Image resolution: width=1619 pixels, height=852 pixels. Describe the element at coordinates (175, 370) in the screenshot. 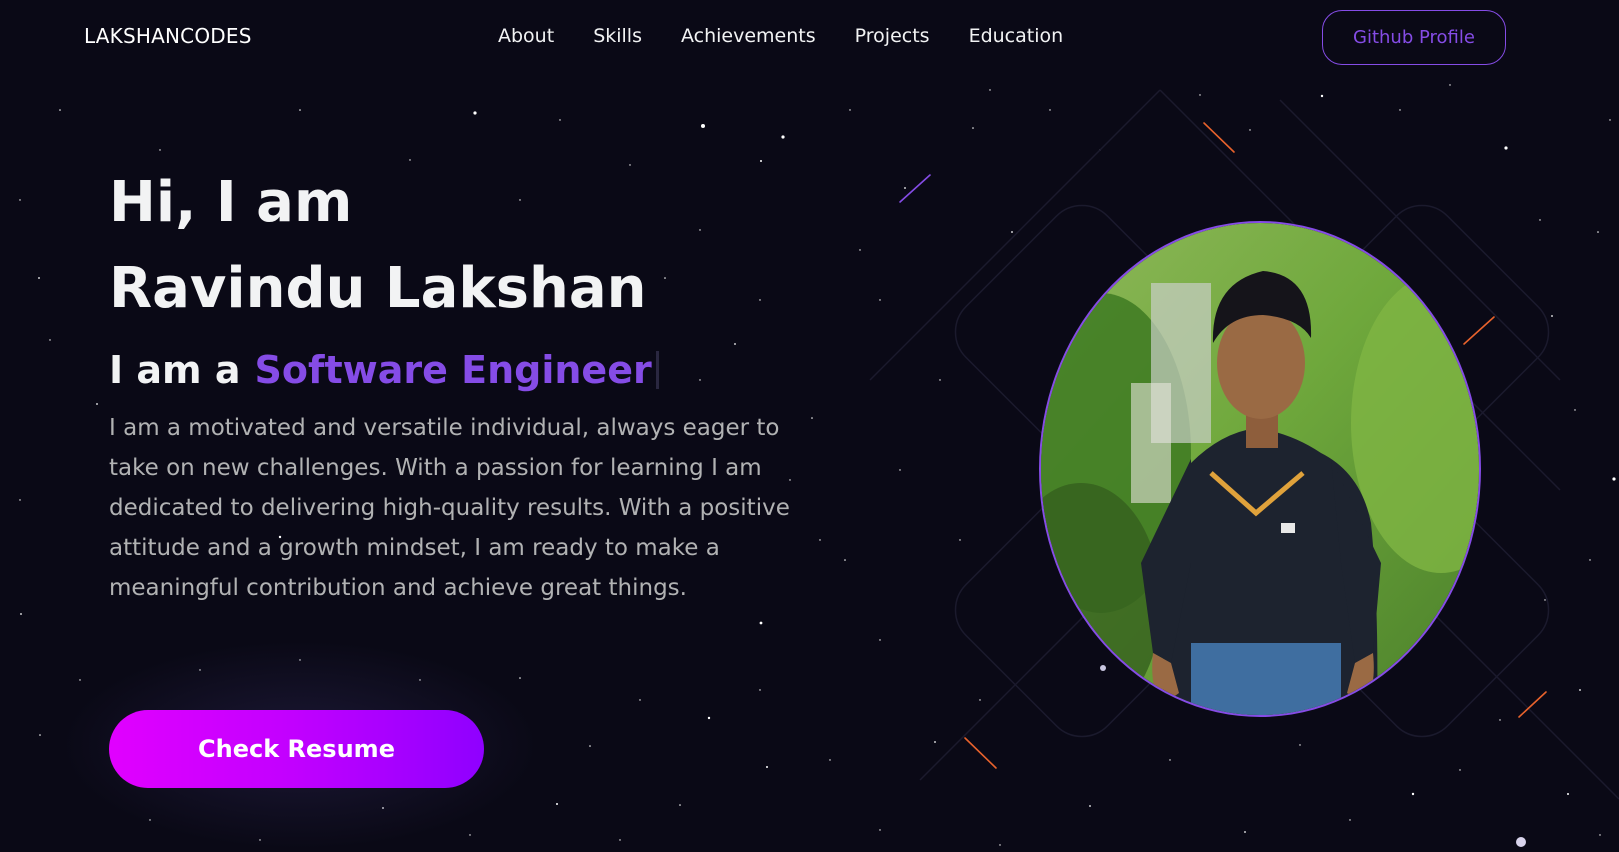

I see `role-prefix: I am a` at that location.